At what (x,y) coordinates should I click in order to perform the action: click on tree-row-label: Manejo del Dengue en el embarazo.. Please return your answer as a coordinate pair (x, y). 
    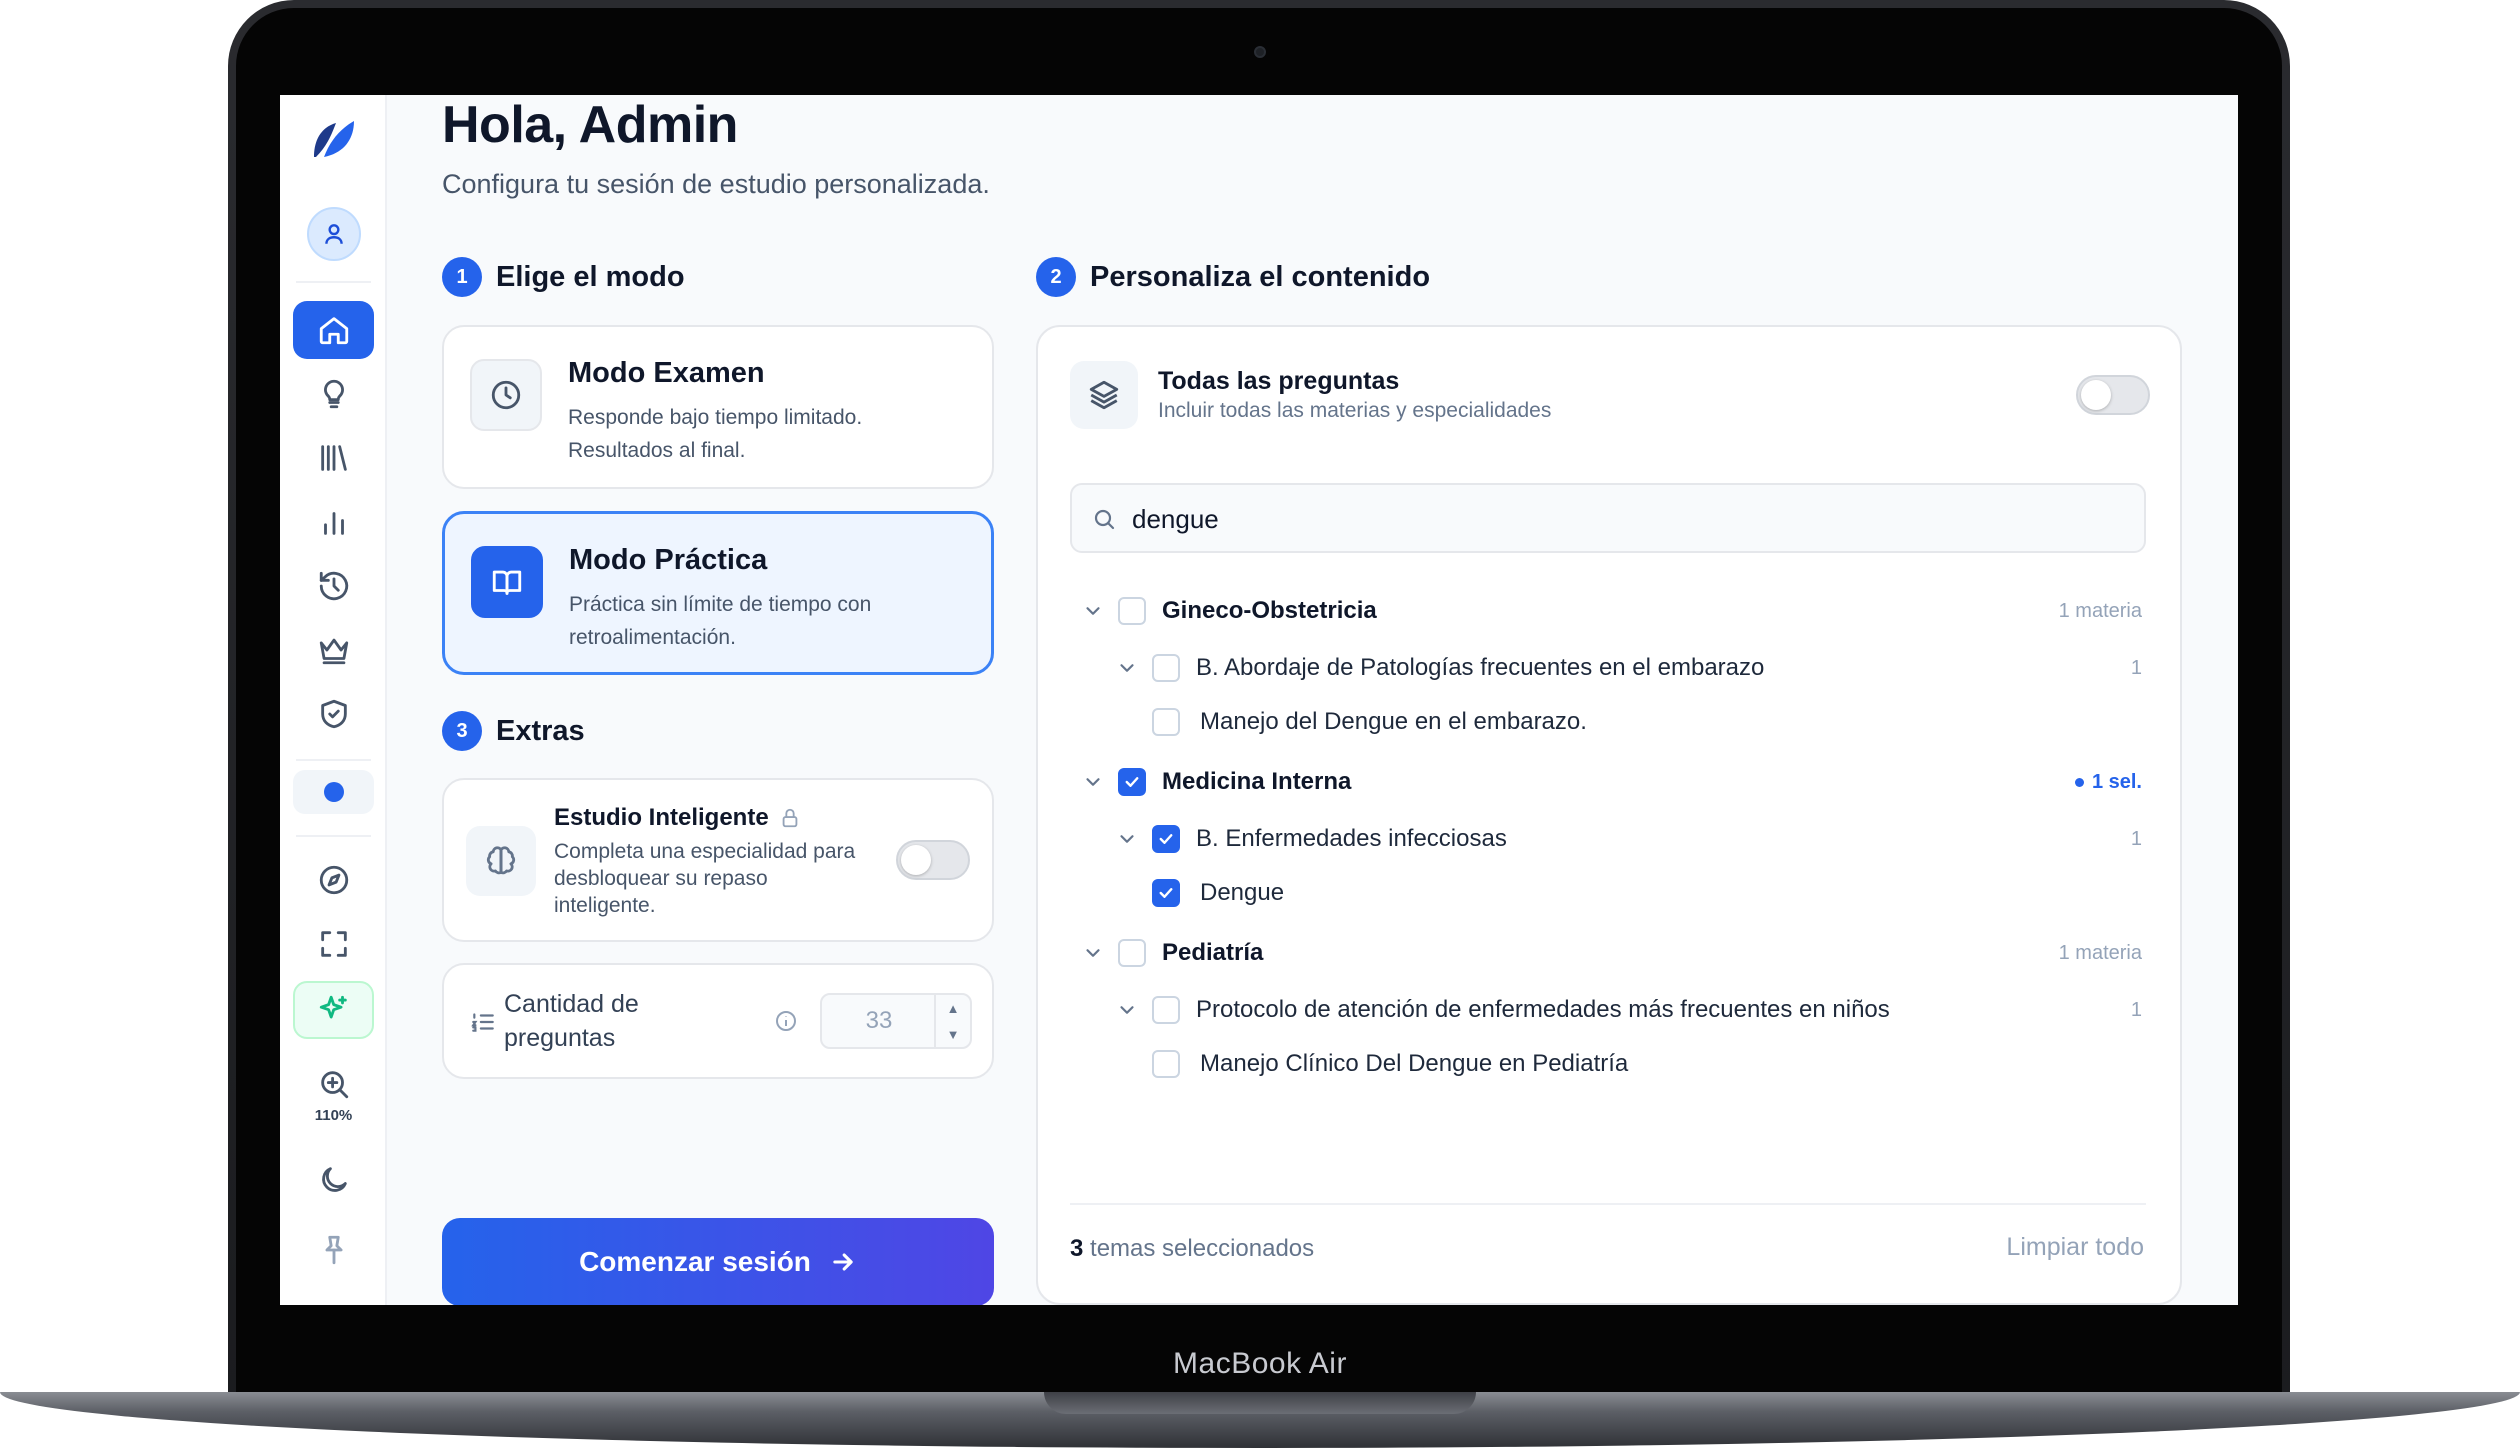
    Looking at the image, I should click on (1393, 721).